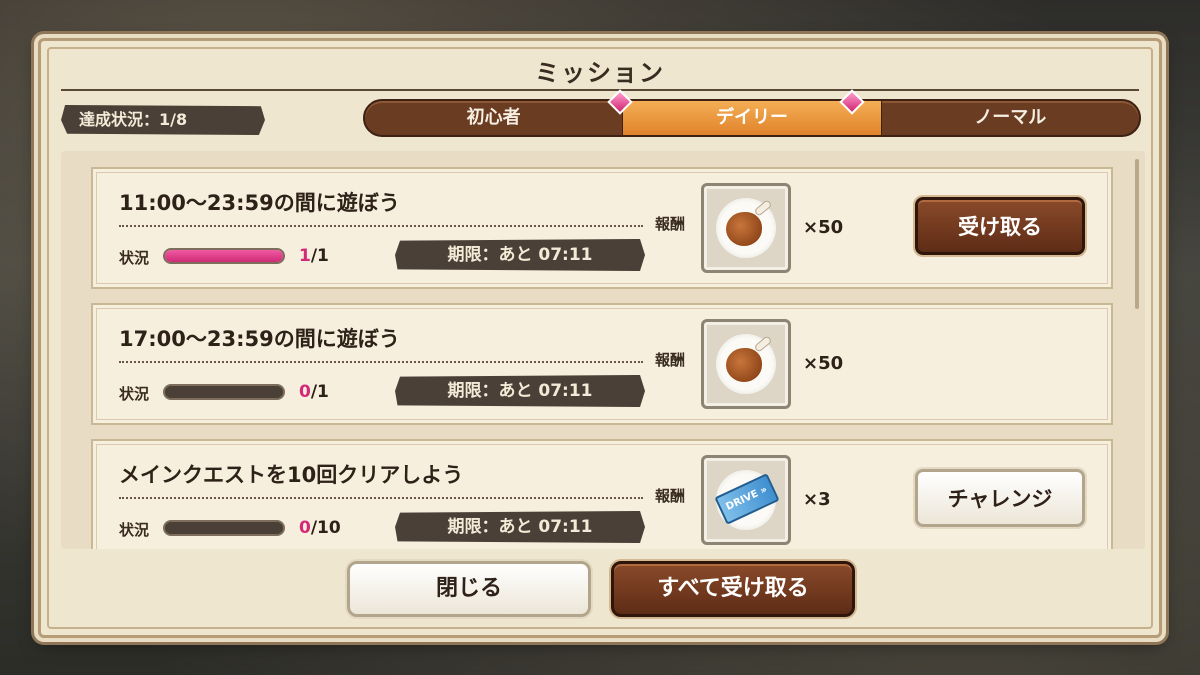 The image size is (1200, 675). Describe the element at coordinates (291, 475) in the screenshot. I see `mission-title: メインクエストを10回クリアしよう` at that location.